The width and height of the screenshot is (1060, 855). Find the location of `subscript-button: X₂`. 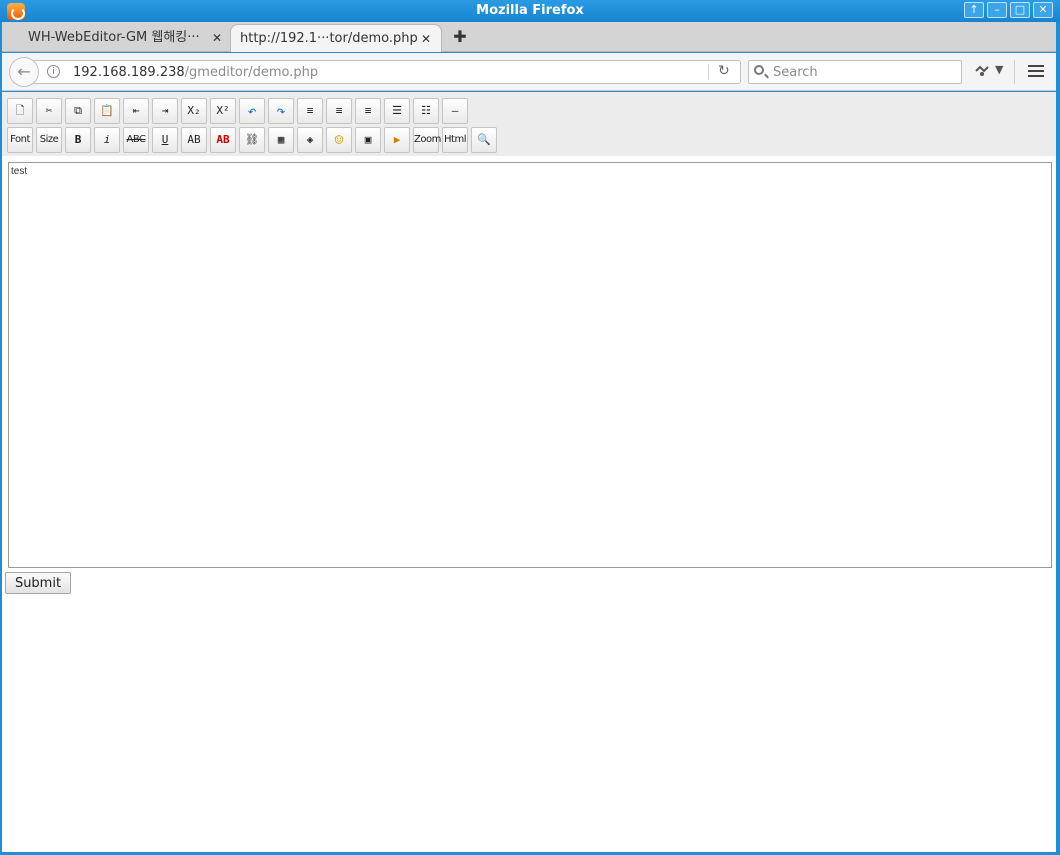

subscript-button: X₂ is located at coordinates (194, 111).